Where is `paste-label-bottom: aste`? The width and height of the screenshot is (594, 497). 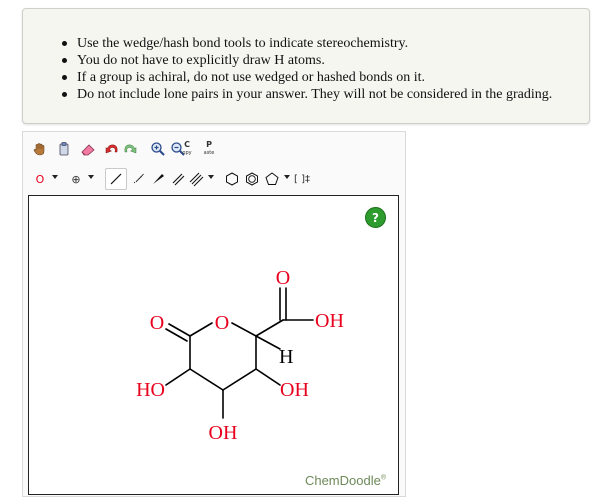
paste-label-bottom: aste is located at coordinates (209, 153).